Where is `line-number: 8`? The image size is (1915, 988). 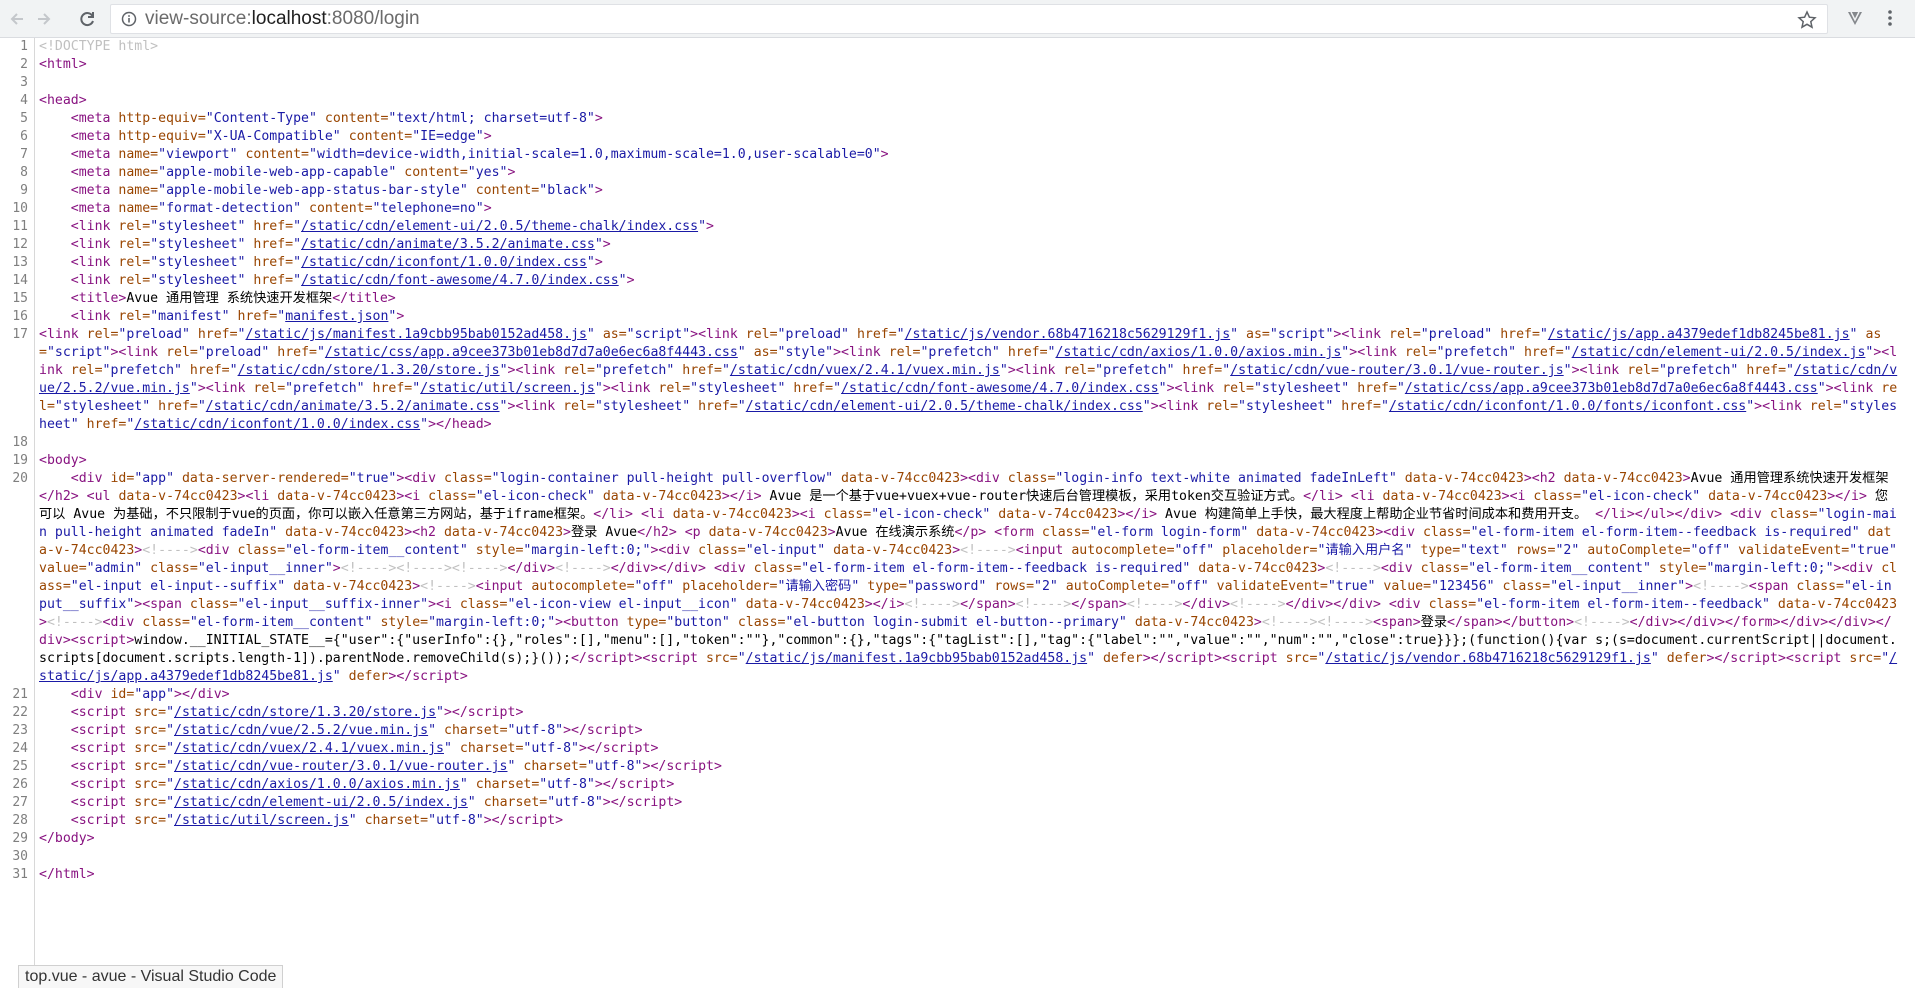
line-number: 8 is located at coordinates (24, 172).